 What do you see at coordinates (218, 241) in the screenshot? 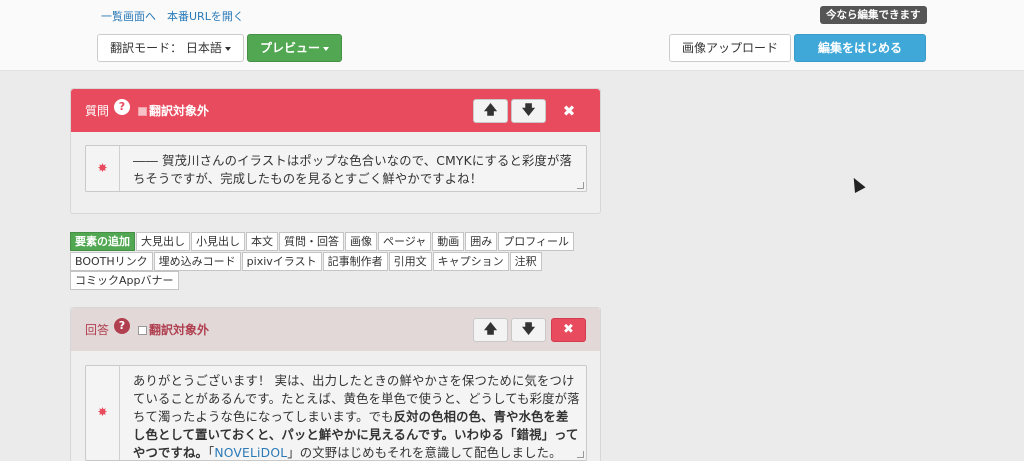
I see `add-small-heading-button: 小見出し` at bounding box center [218, 241].